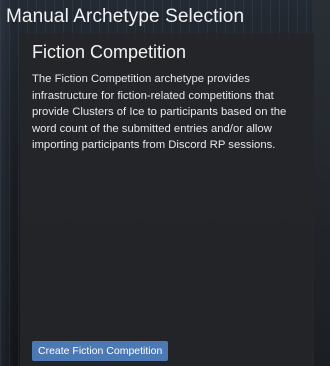  What do you see at coordinates (100, 351) in the screenshot?
I see `create-fiction-competition-button: Create Fiction Competition` at bounding box center [100, 351].